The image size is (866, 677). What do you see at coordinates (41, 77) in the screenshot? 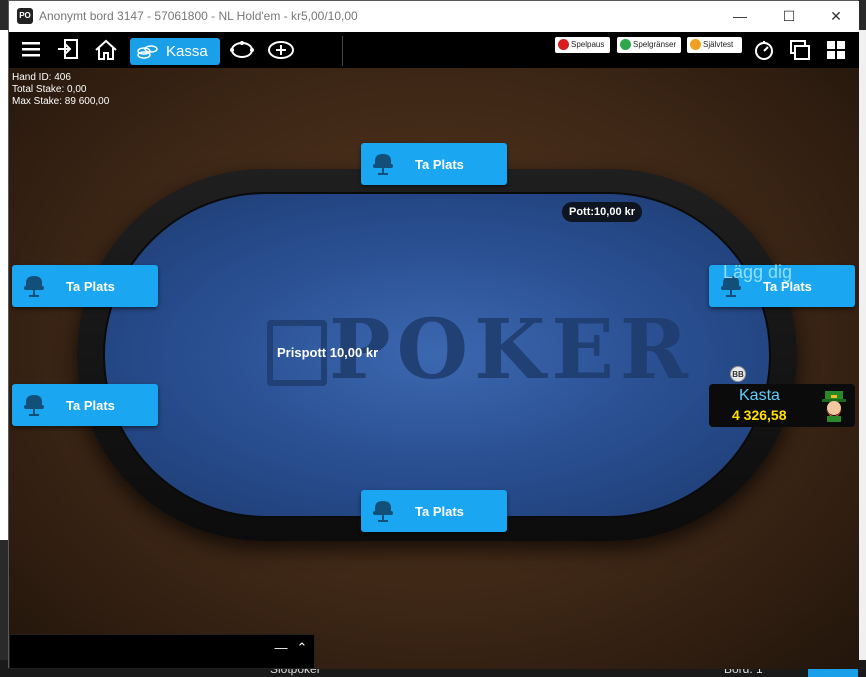
I see `hand-id: Hand ID: 406` at bounding box center [41, 77].